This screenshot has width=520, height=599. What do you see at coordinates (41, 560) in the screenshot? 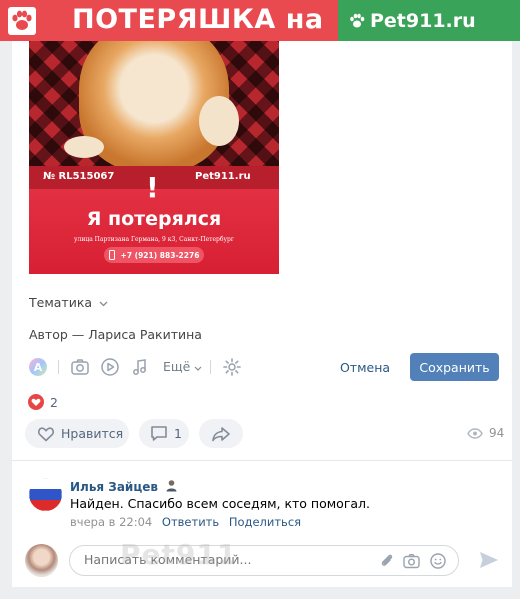
I see `my-avatar` at bounding box center [41, 560].